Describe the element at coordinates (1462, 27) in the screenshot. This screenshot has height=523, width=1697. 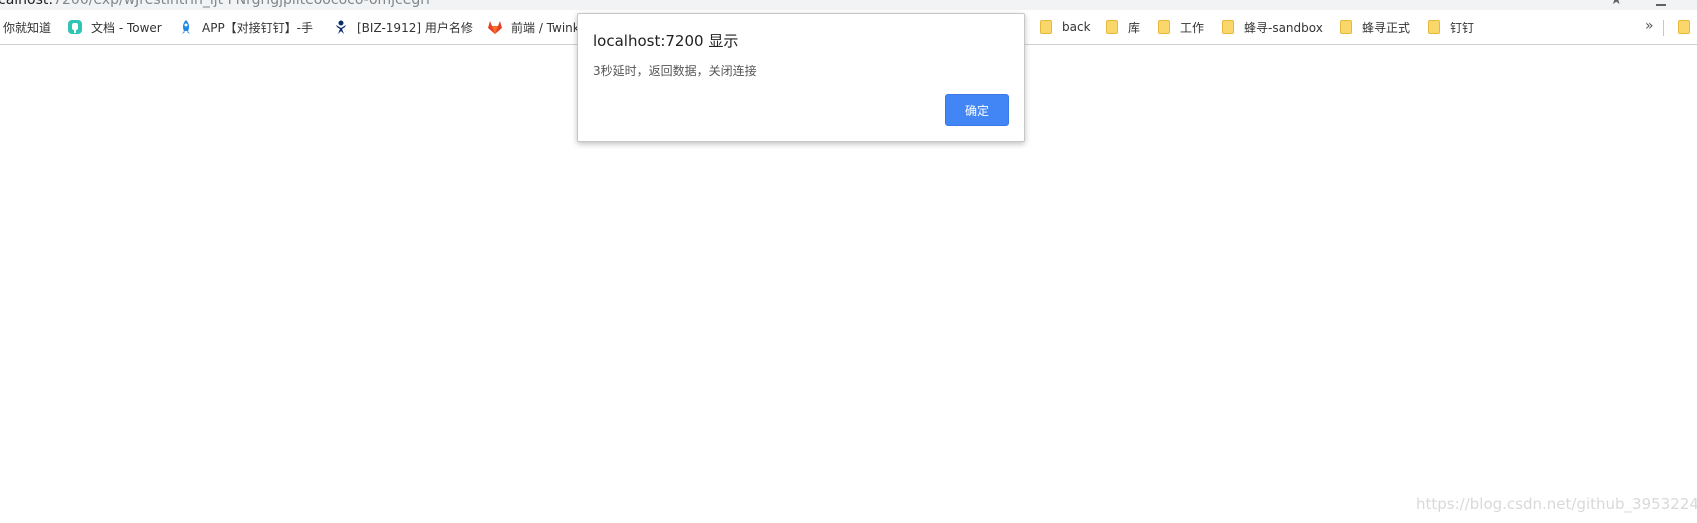
I see `bookmark-label: 钉钉` at that location.